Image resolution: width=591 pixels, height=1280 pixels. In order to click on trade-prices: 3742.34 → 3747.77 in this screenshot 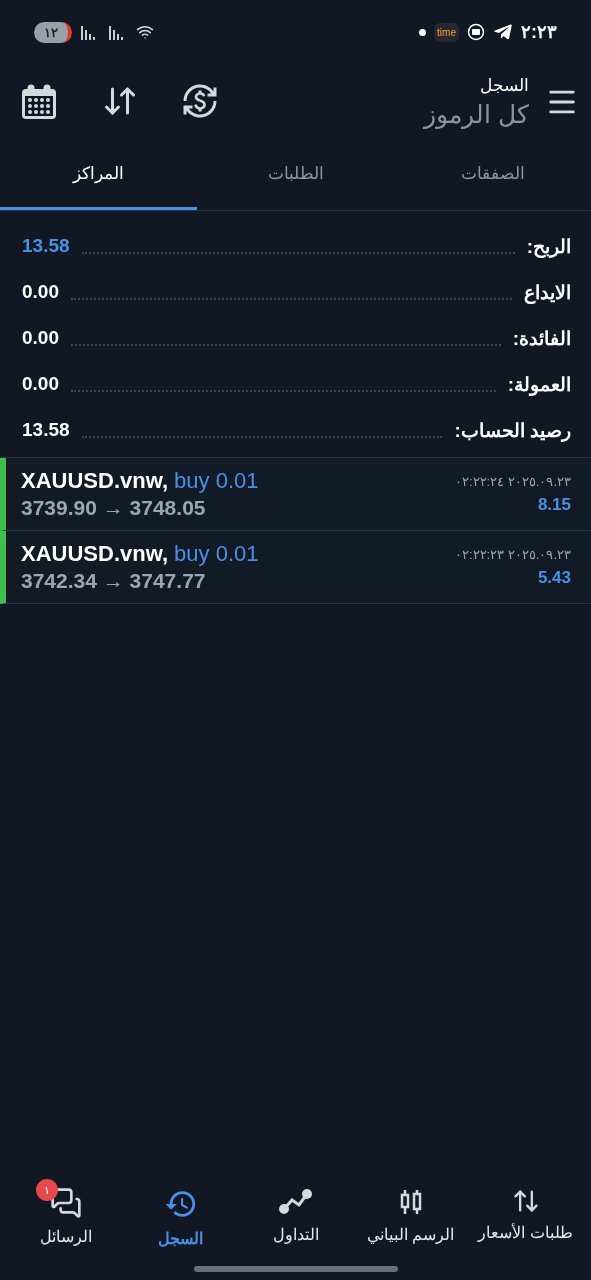, I will do `click(113, 581)`.